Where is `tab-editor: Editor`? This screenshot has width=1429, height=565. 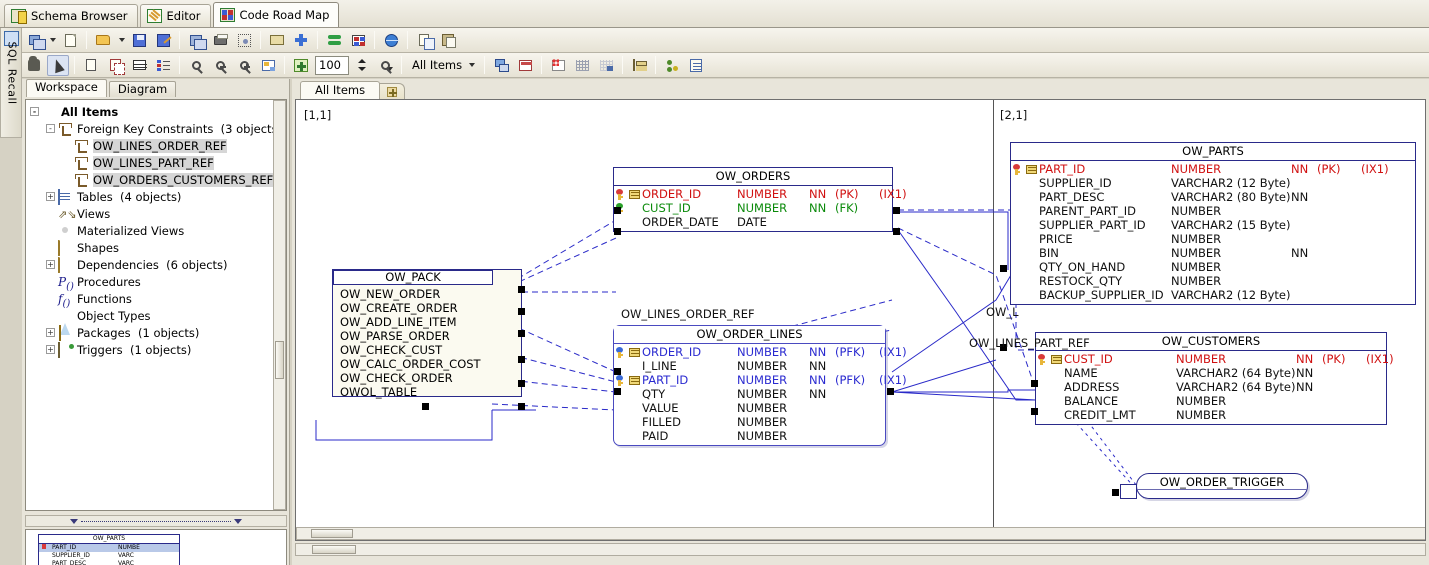 tab-editor: Editor is located at coordinates (175, 15).